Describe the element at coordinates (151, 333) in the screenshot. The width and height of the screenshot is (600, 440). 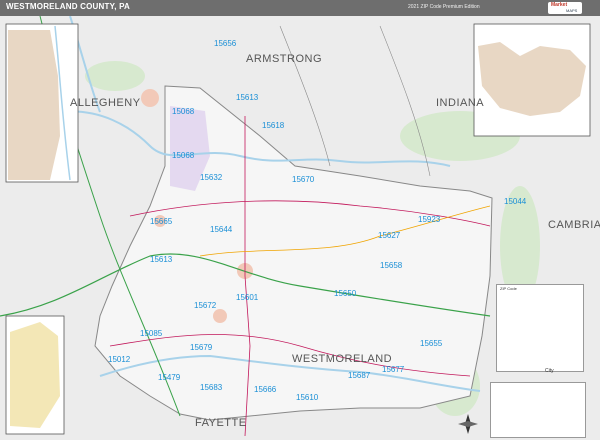
I see `zip-label: 15085` at that location.